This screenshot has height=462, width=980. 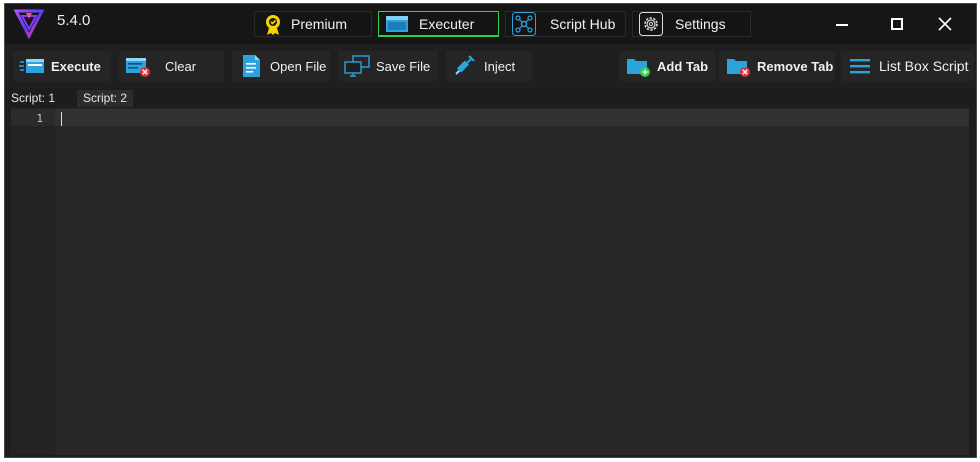 I want to click on tab-executer-label: Executer, so click(x=447, y=23).